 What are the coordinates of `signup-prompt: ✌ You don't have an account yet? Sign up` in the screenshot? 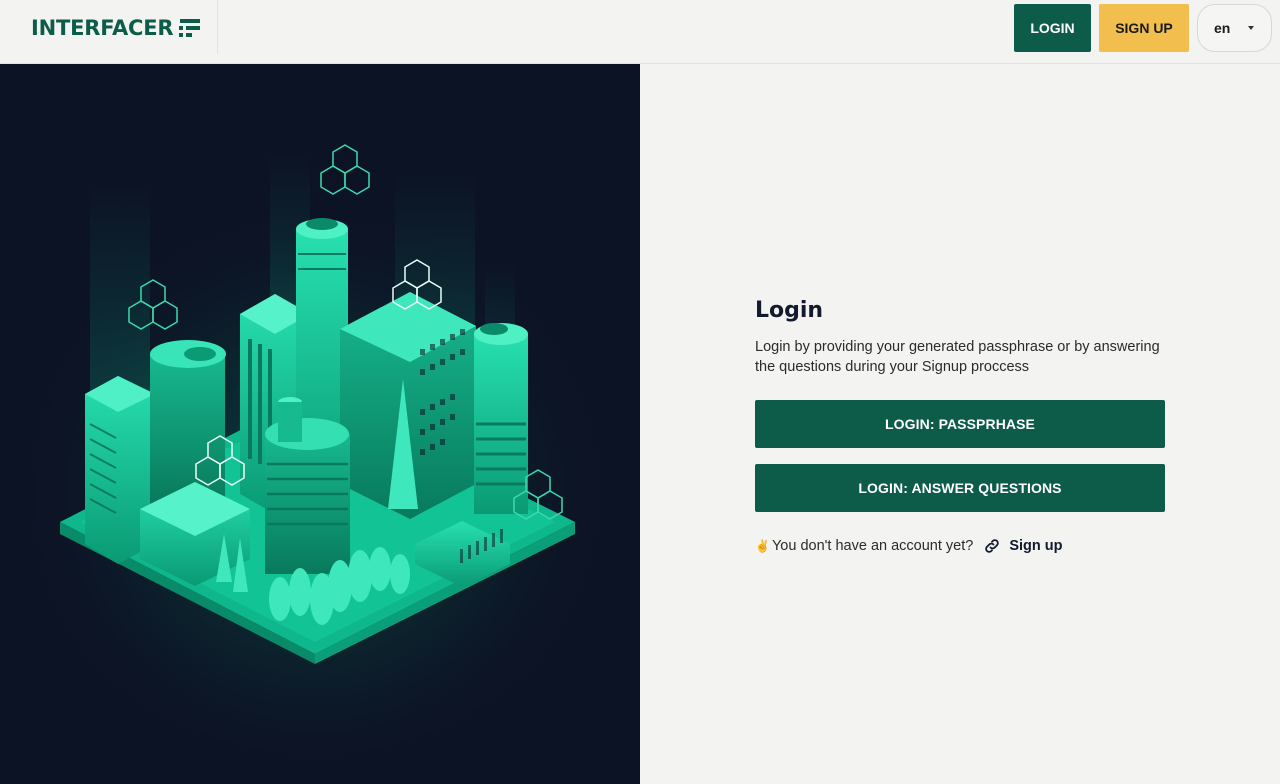 It's located at (909, 546).